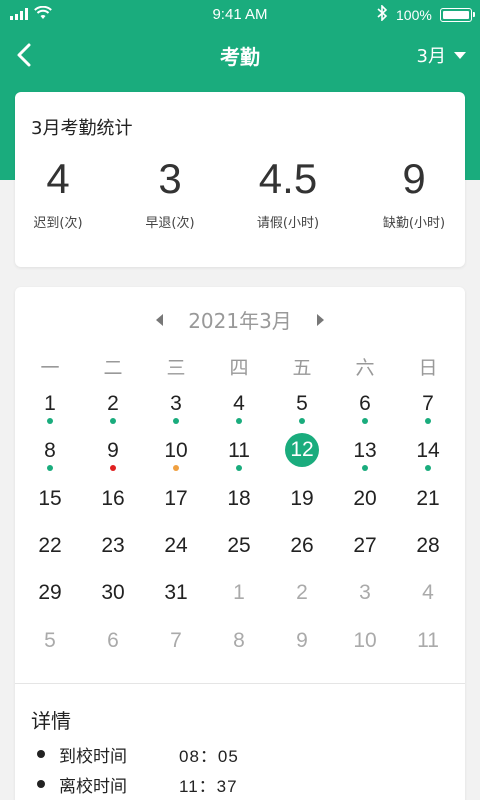 Image resolution: width=480 pixels, height=800 pixels. I want to click on weekday-label: 二, so click(113, 368).